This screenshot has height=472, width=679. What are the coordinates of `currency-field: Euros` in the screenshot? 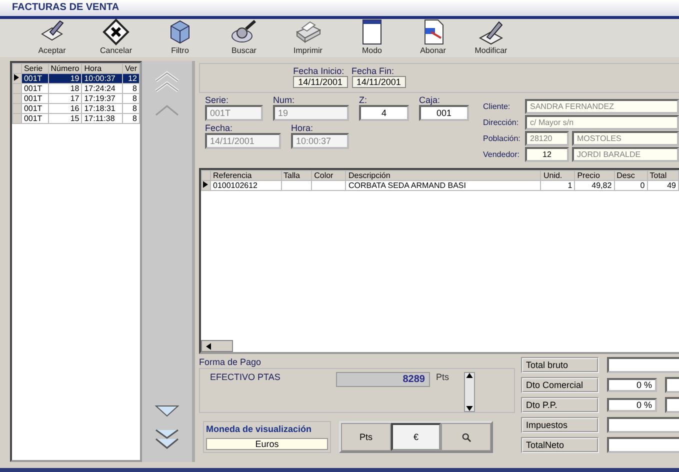 It's located at (267, 444).